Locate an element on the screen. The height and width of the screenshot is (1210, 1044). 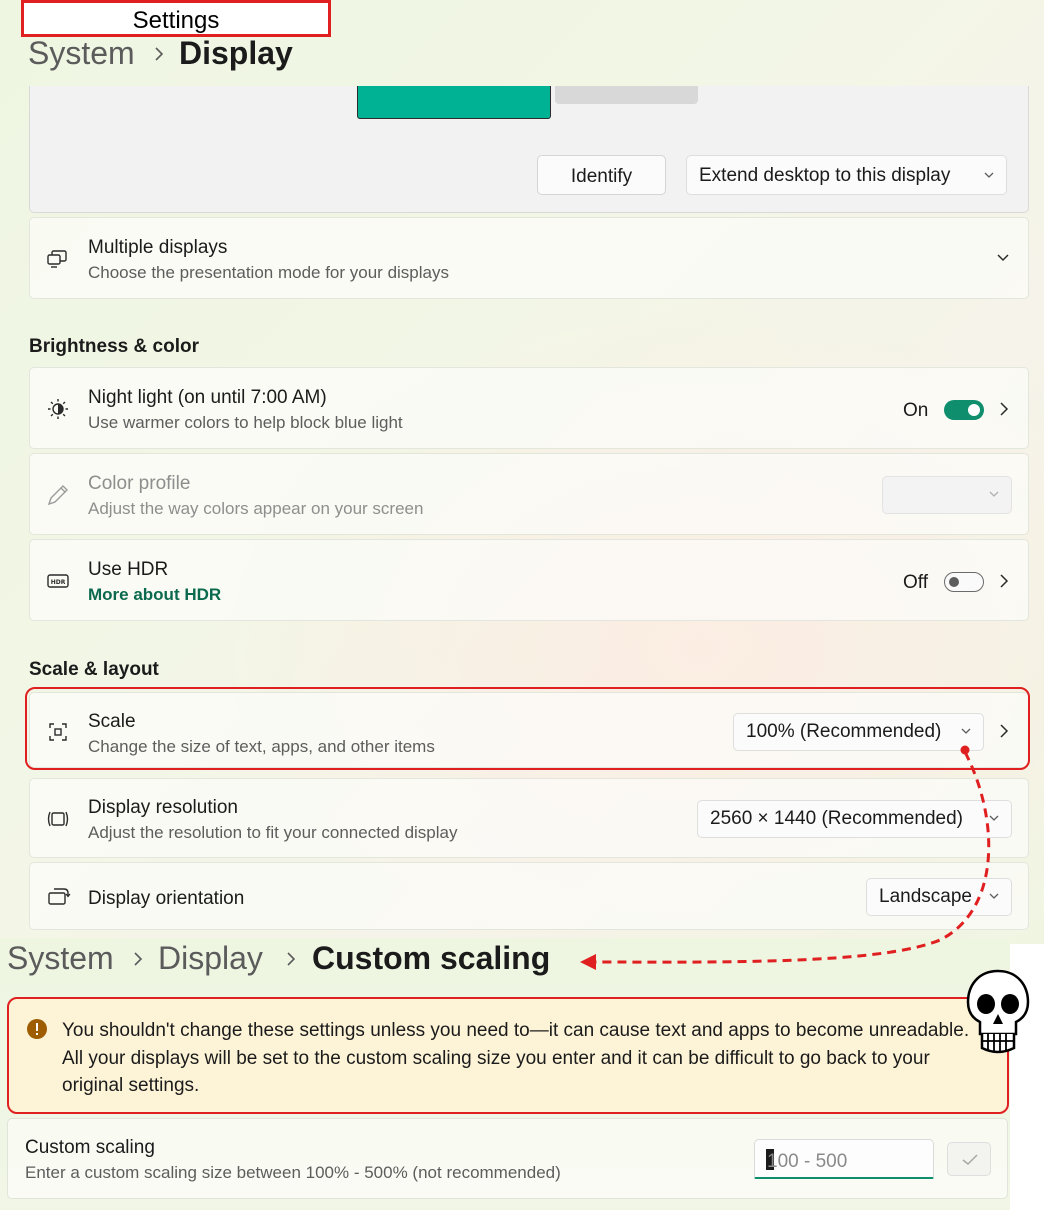
night-light-state-label: On is located at coordinates (916, 410).